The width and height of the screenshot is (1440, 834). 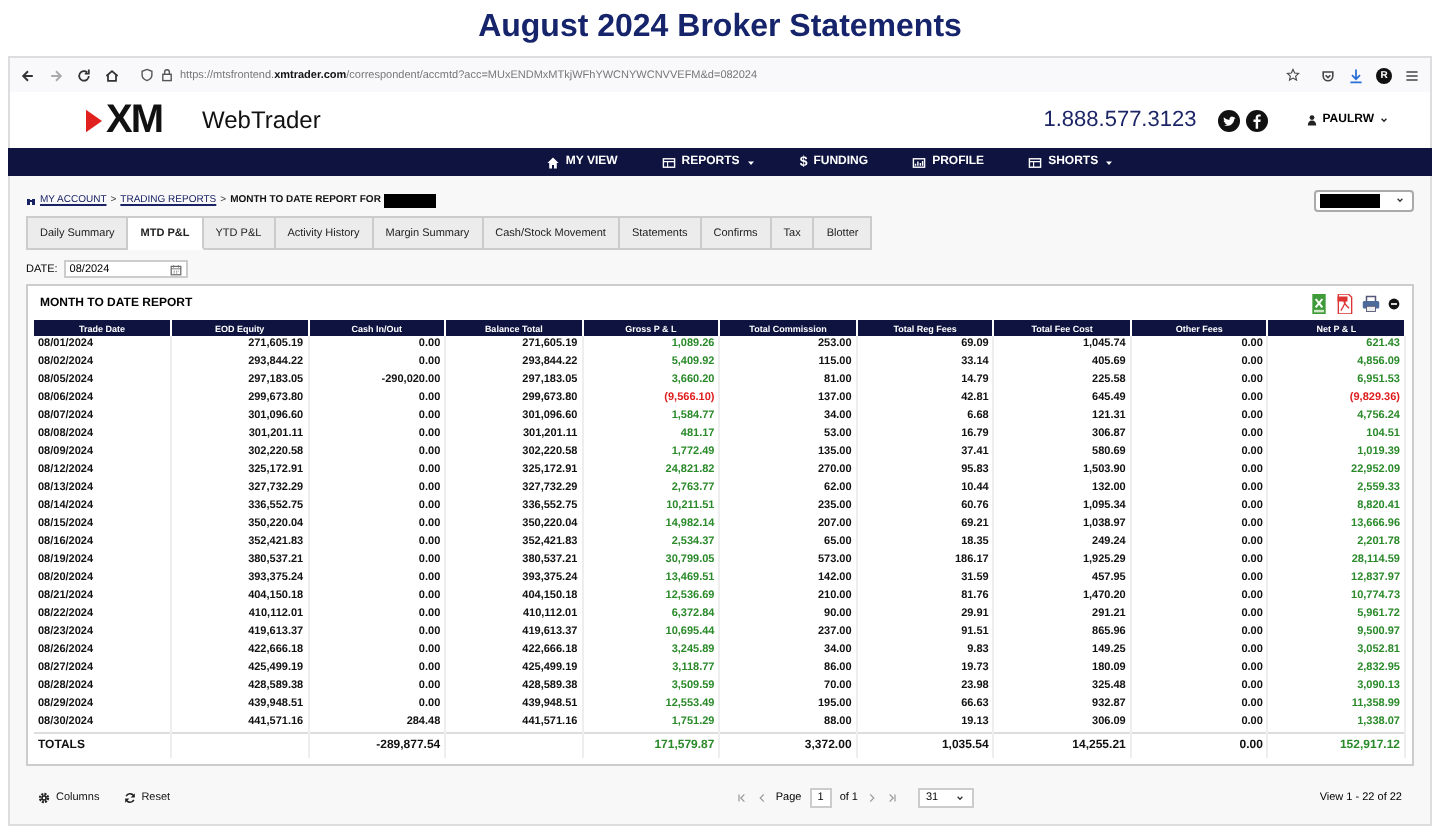 I want to click on binoculars-icon, so click(x=31, y=200).